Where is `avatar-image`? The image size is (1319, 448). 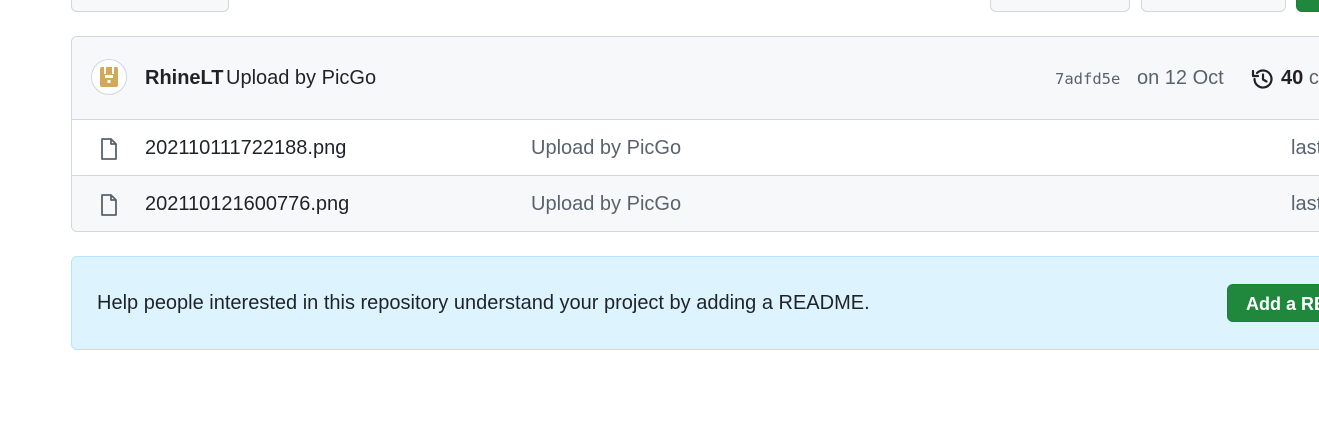
avatar-image is located at coordinates (109, 77).